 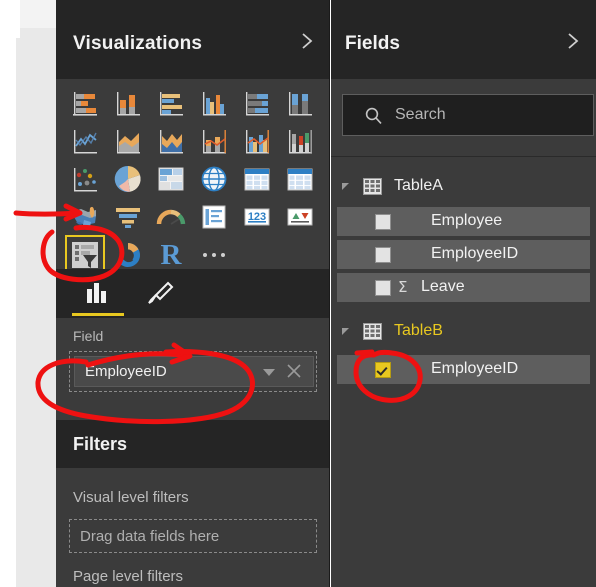 What do you see at coordinates (300, 103) in the screenshot?
I see `hundred-percent-stacked-column-chart-icon` at bounding box center [300, 103].